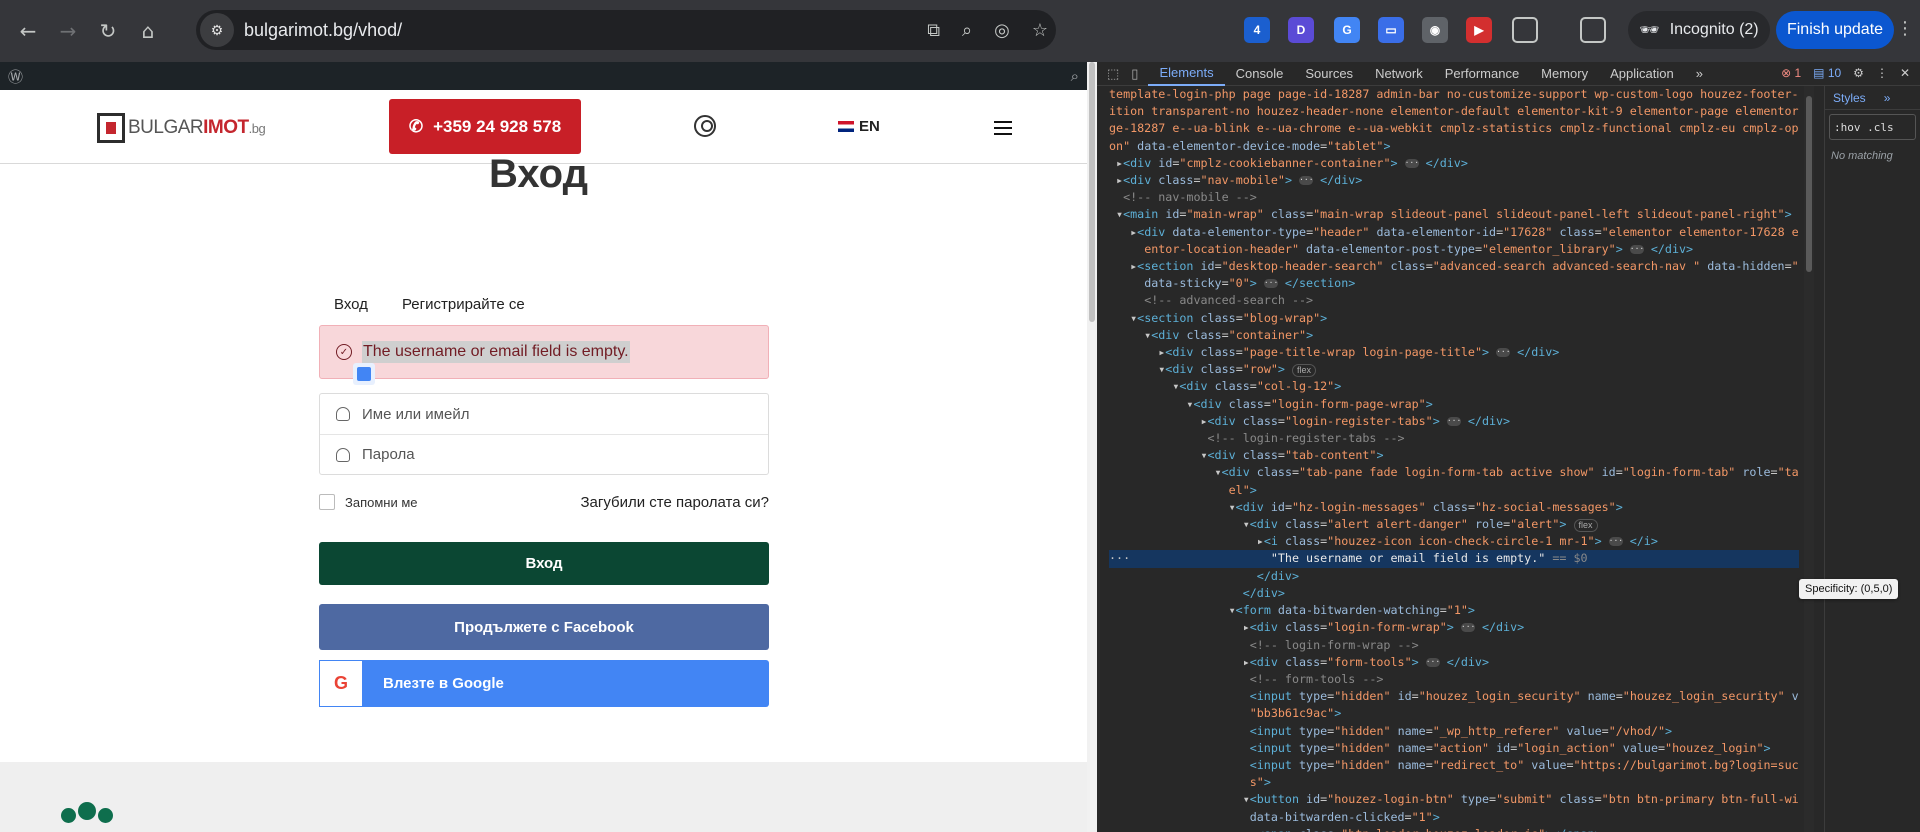 The image size is (1920, 832). Describe the element at coordinates (148, 31) in the screenshot. I see `home-button: ⌂` at that location.